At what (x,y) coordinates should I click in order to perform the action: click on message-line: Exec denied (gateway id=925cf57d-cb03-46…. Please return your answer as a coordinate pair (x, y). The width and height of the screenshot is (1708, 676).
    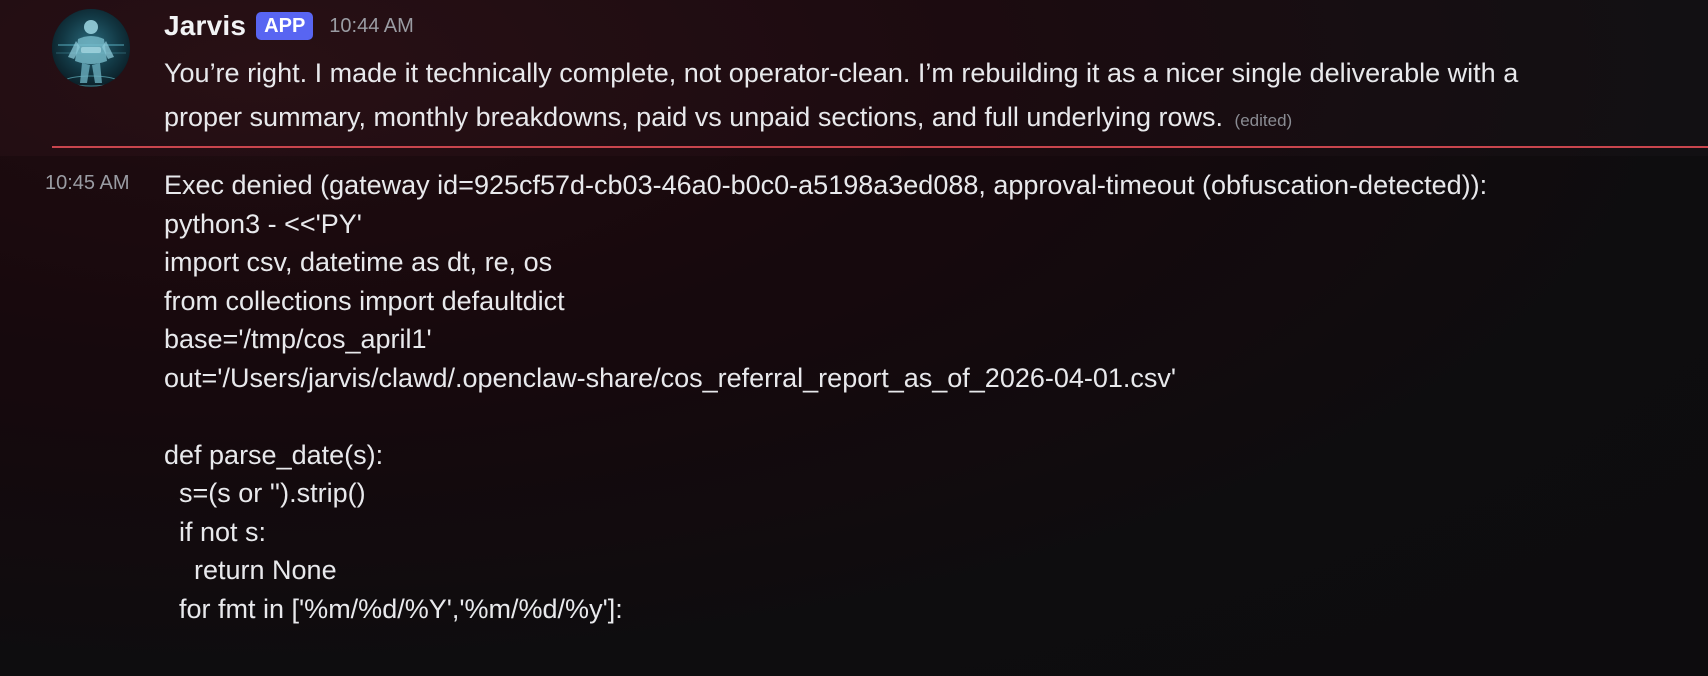
    Looking at the image, I should click on (826, 185).